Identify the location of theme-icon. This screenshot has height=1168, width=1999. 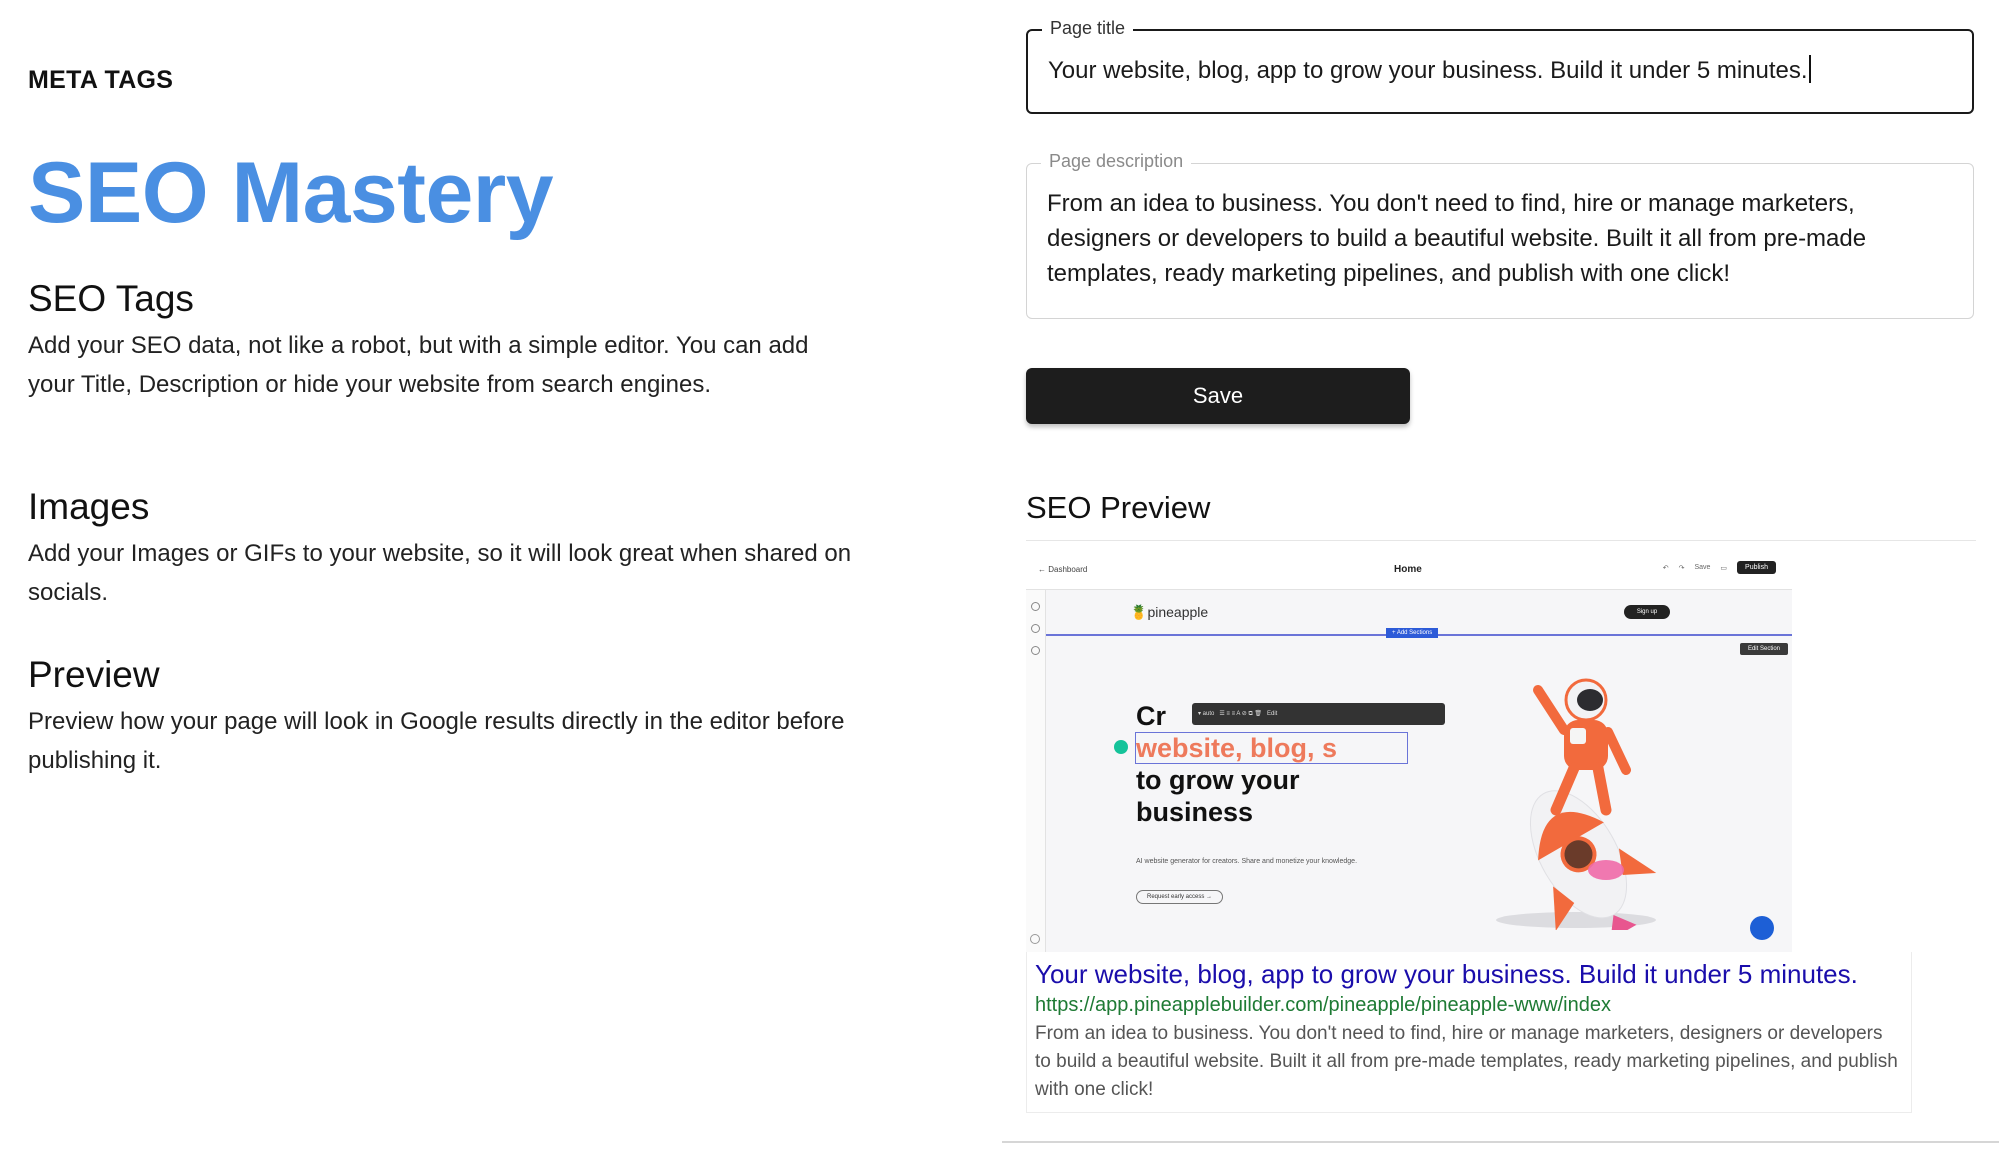
(1035, 650).